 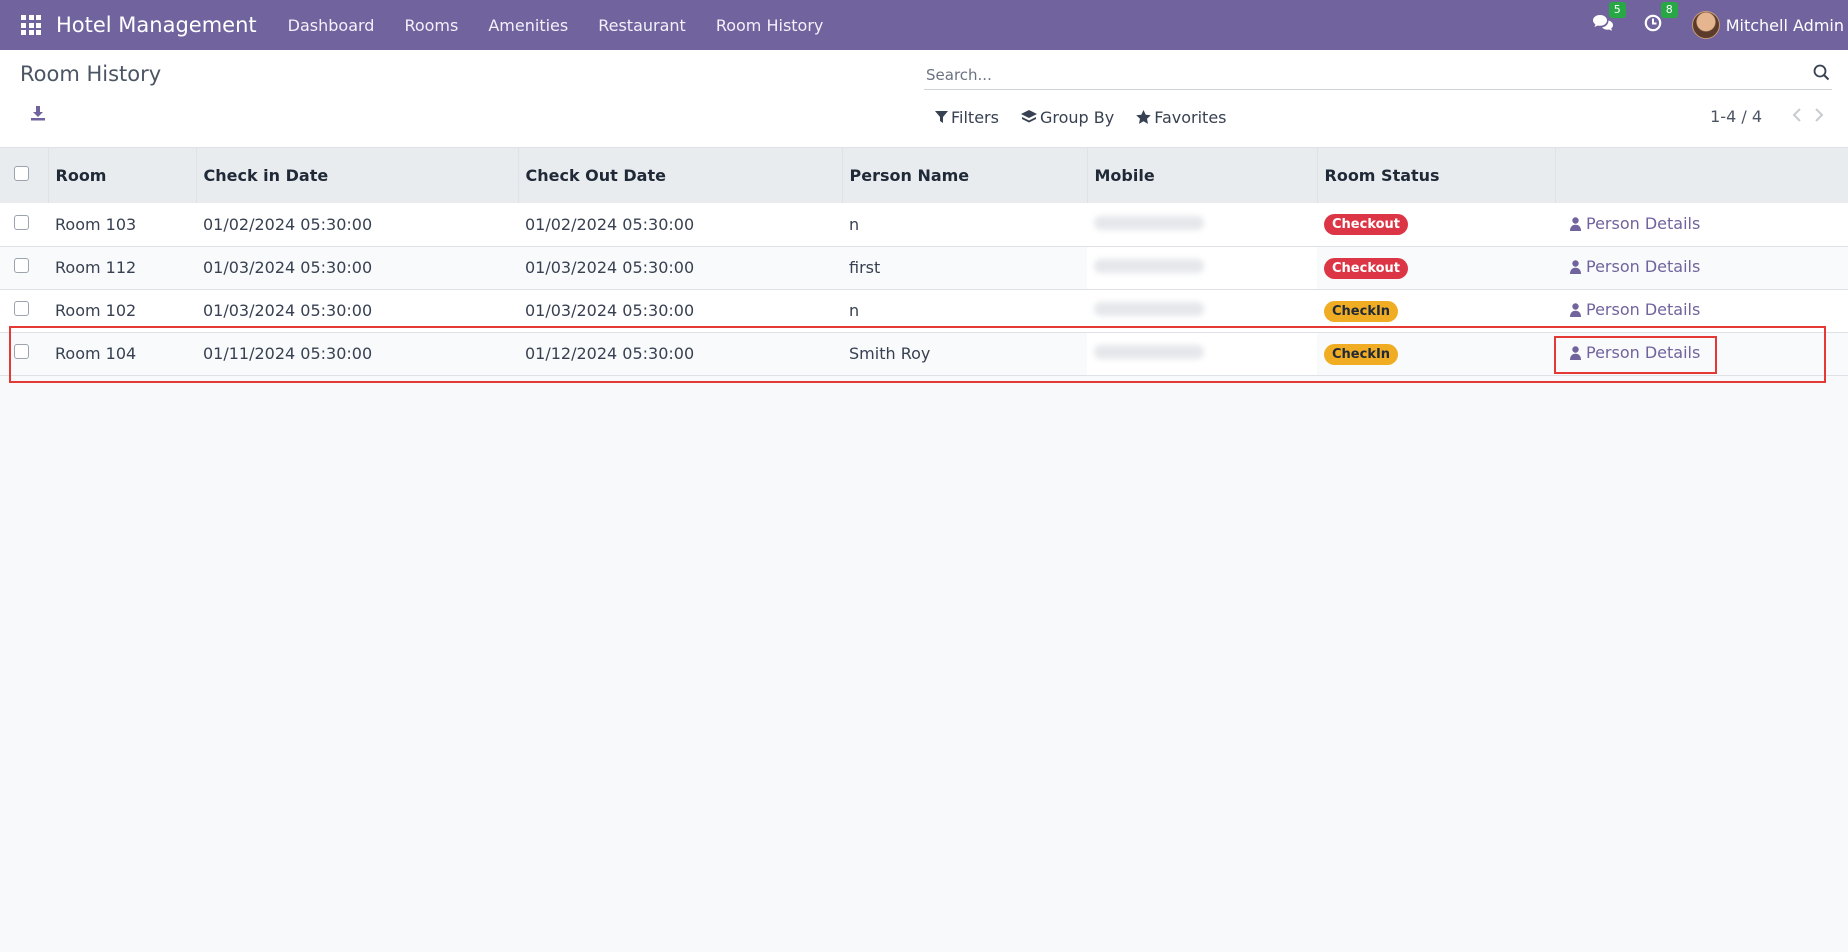 I want to click on person-name-cell: Smith Roy, so click(x=890, y=353).